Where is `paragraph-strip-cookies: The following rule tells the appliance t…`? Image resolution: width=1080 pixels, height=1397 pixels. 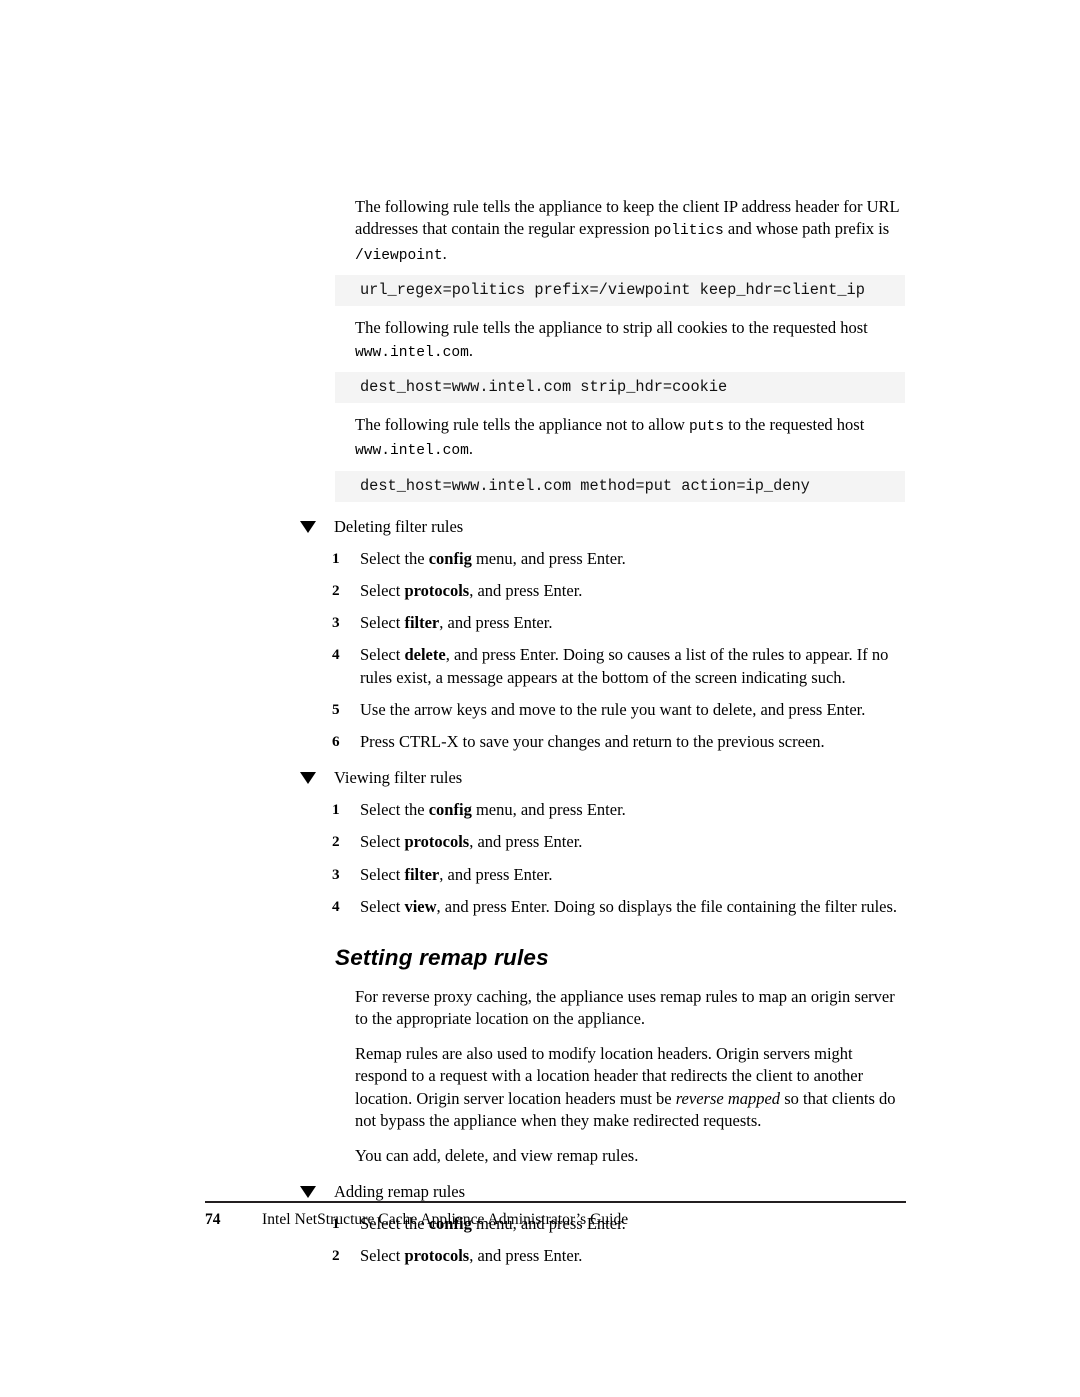
paragraph-strip-cookies: The following rule tells the appliance t… is located at coordinates (630, 340).